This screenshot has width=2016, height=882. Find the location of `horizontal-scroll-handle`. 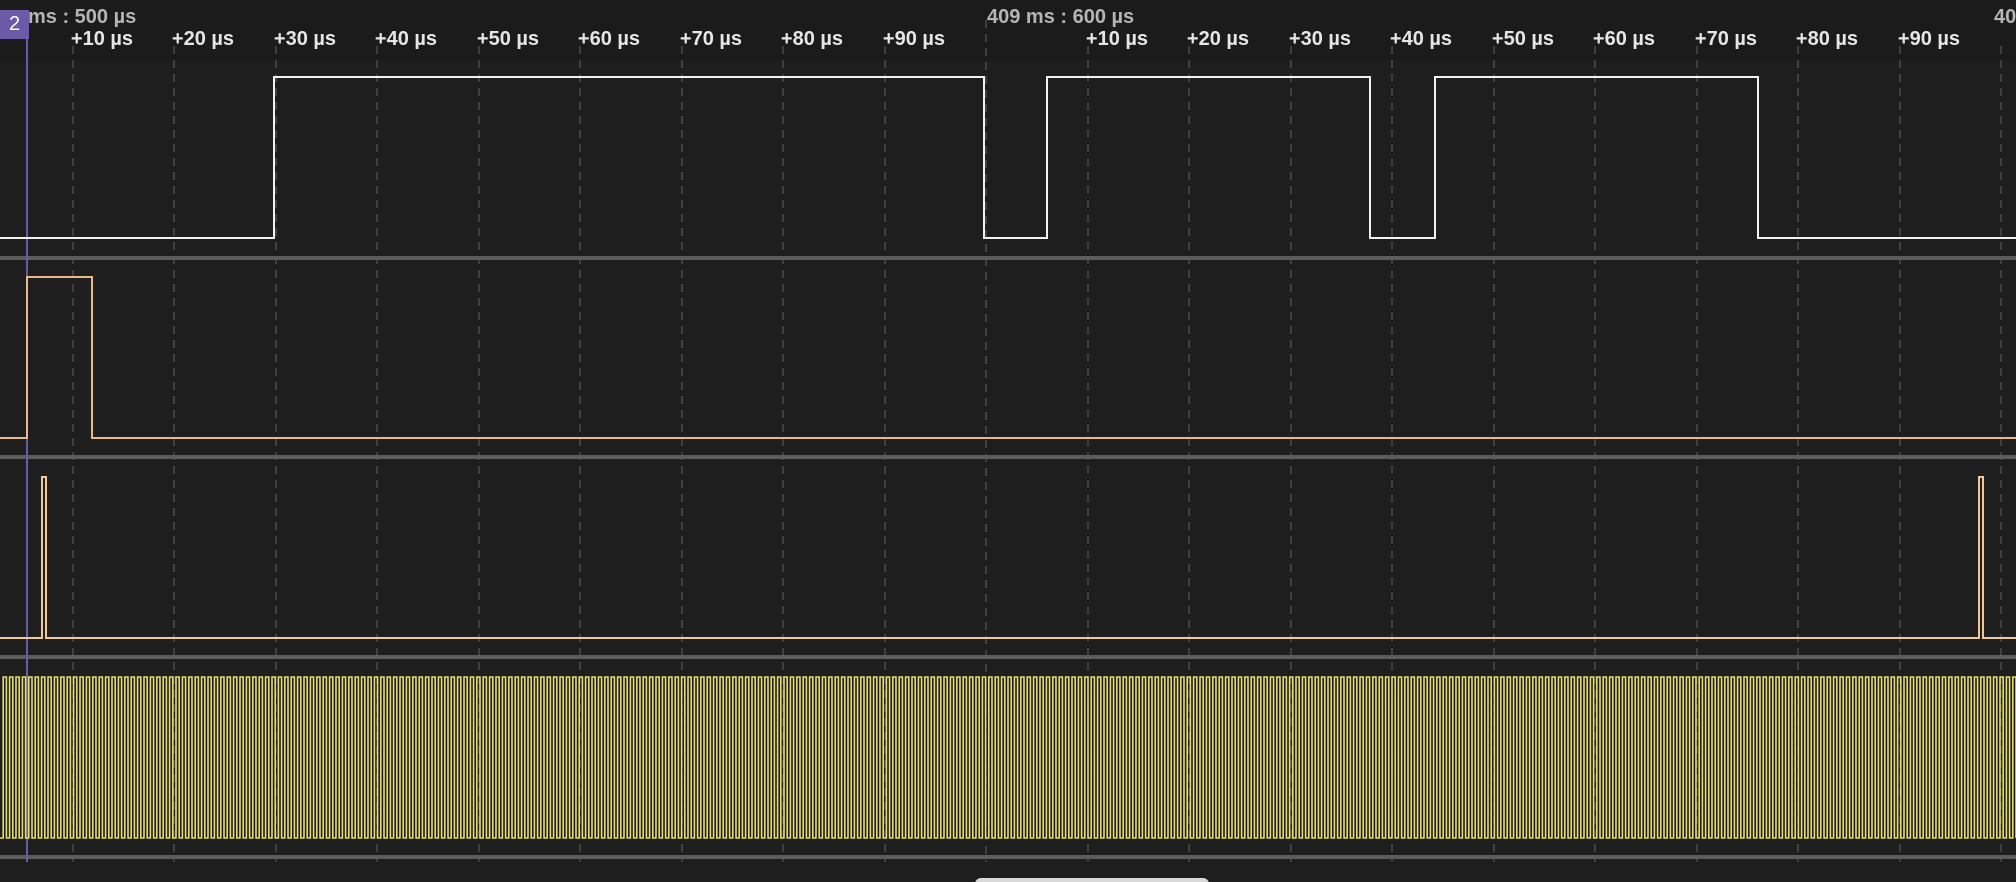

horizontal-scroll-handle is located at coordinates (1092, 880).